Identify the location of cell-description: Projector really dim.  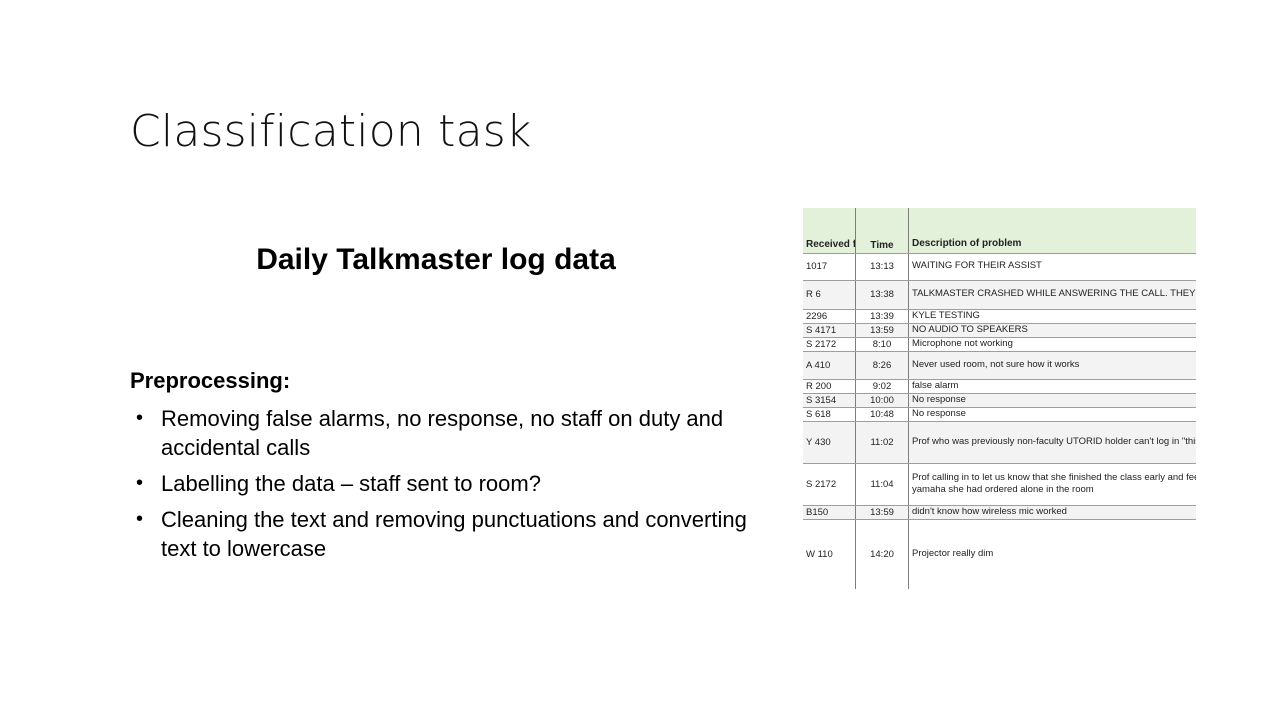
(1052, 554).